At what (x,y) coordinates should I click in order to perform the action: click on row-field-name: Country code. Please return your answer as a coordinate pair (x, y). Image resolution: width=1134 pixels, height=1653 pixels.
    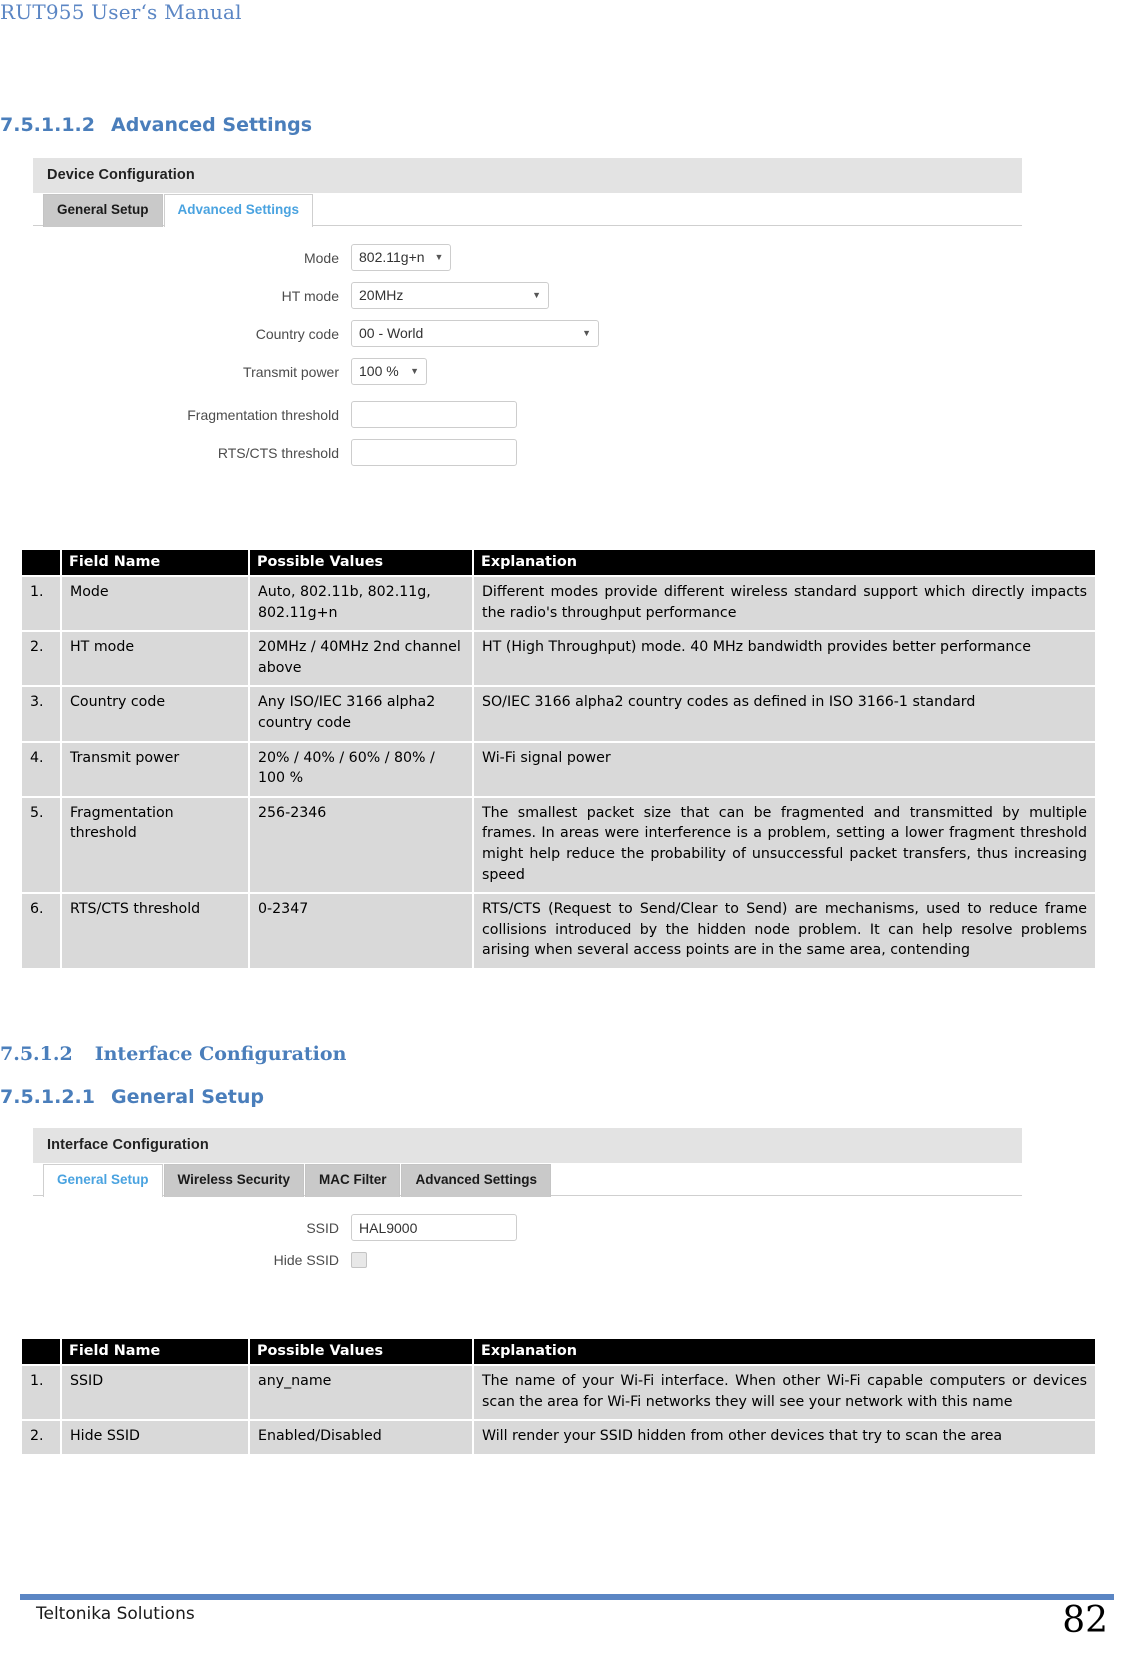
    Looking at the image, I should click on (155, 714).